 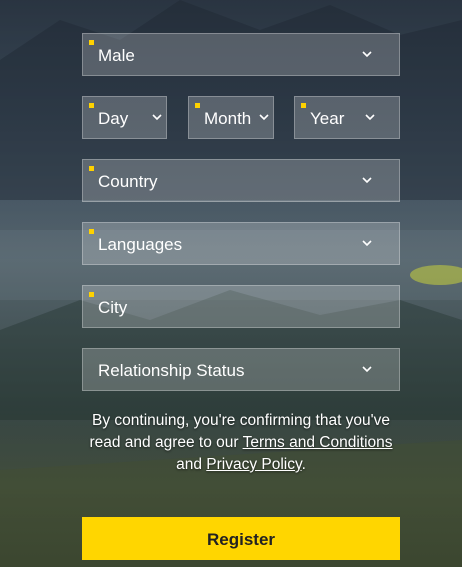 I want to click on languages-select: Languages, so click(x=241, y=243).